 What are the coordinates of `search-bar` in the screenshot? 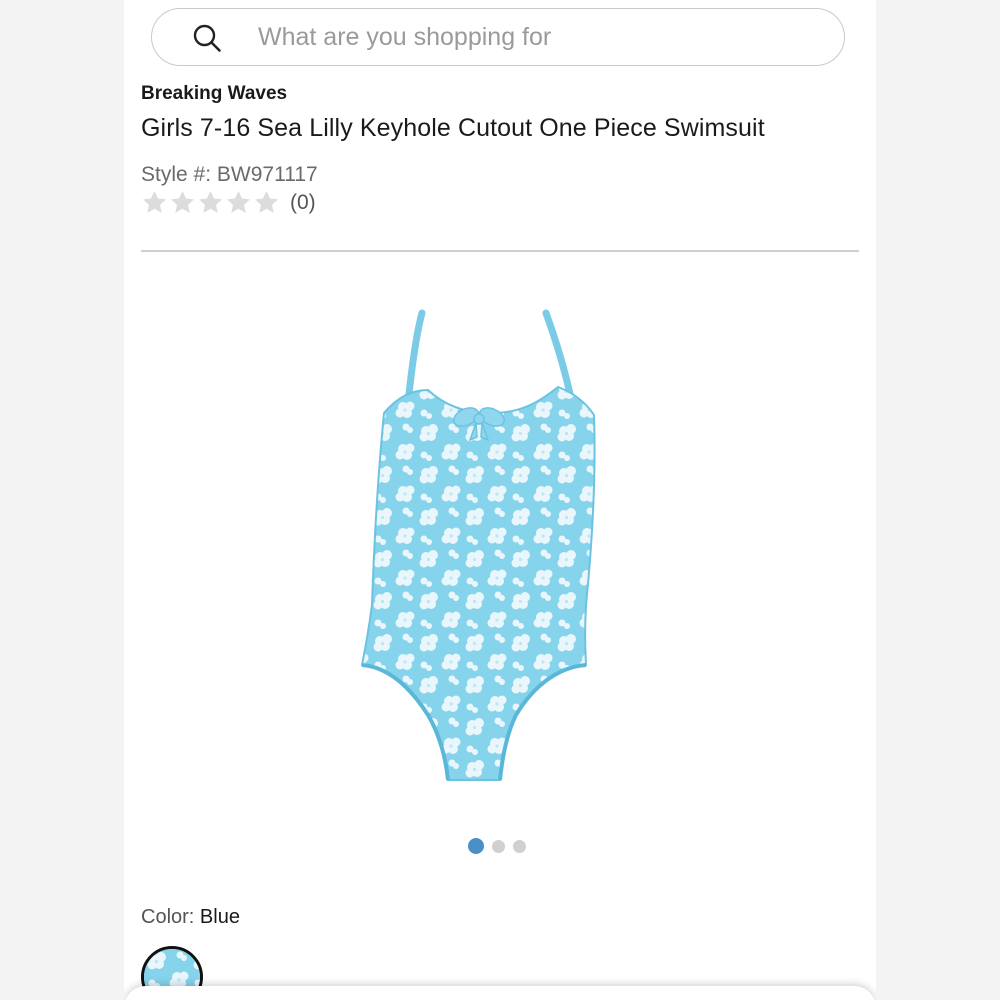 It's located at (498, 37).